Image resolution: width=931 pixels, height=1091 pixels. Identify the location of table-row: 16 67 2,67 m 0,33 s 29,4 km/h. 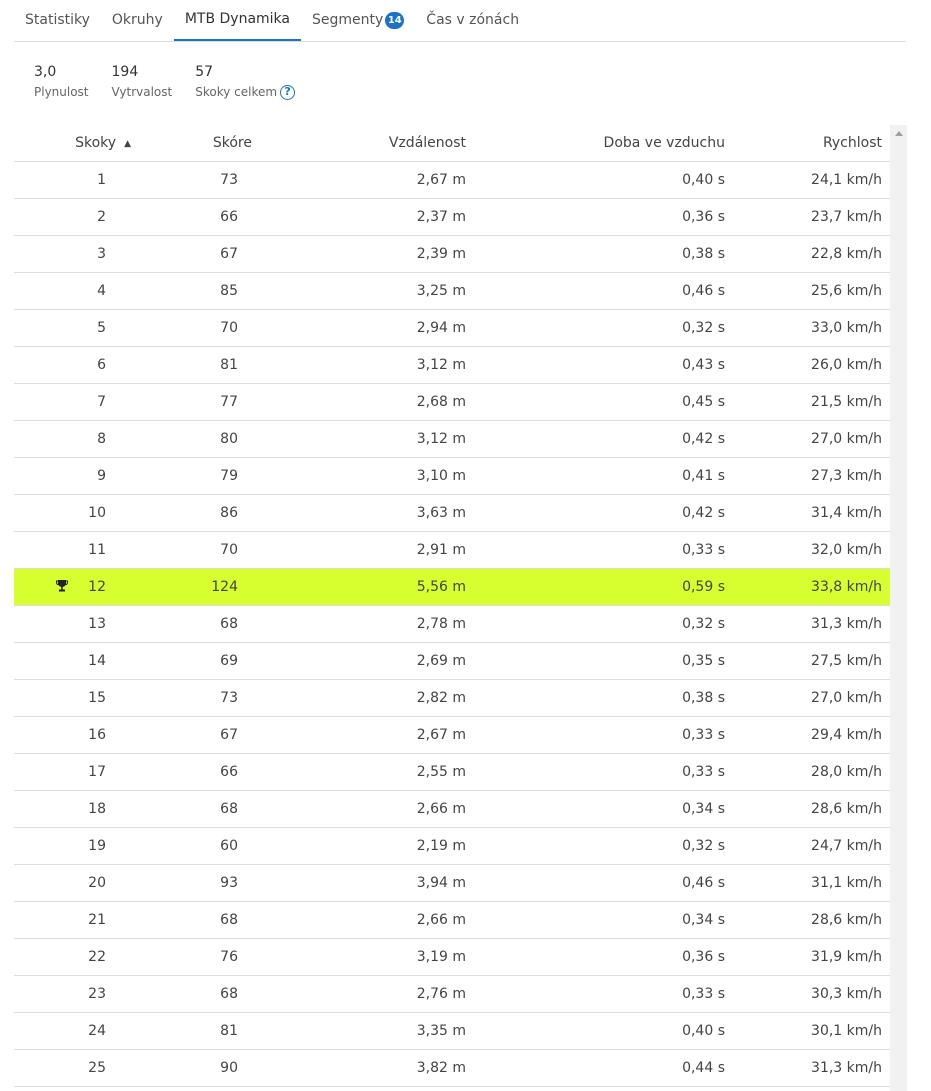
(452, 735).